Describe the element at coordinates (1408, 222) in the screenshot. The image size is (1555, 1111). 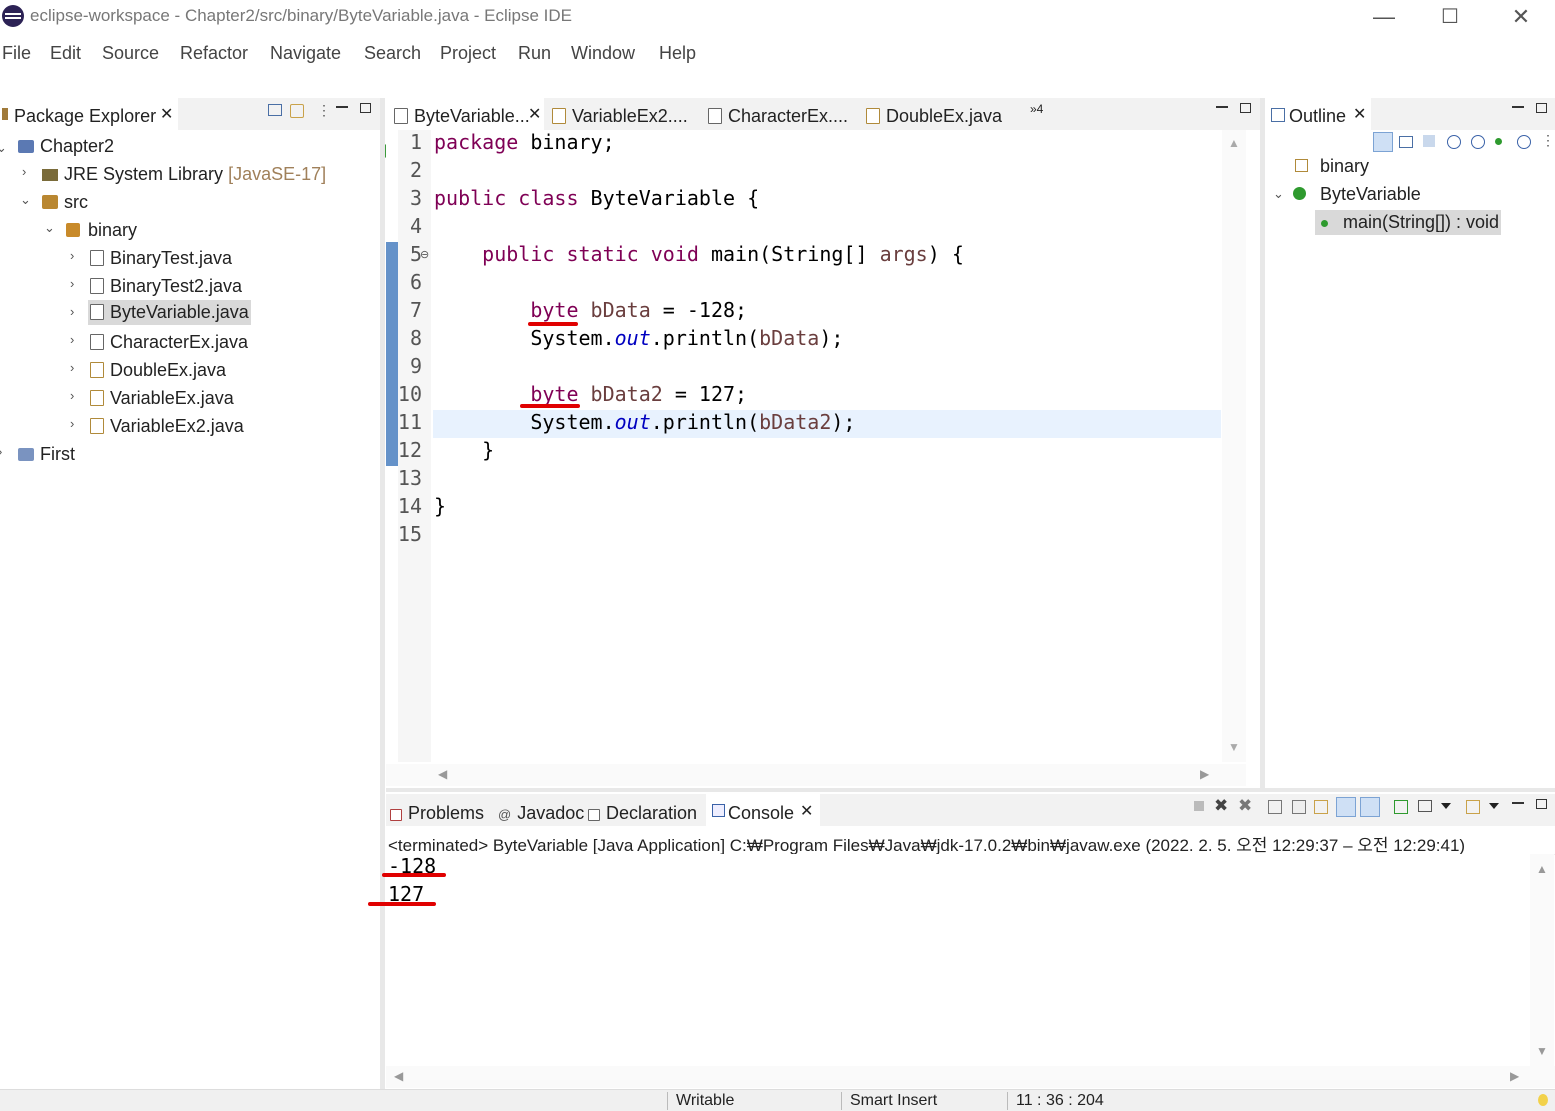
I see `outline-method-selected: main(String[]) : void` at that location.